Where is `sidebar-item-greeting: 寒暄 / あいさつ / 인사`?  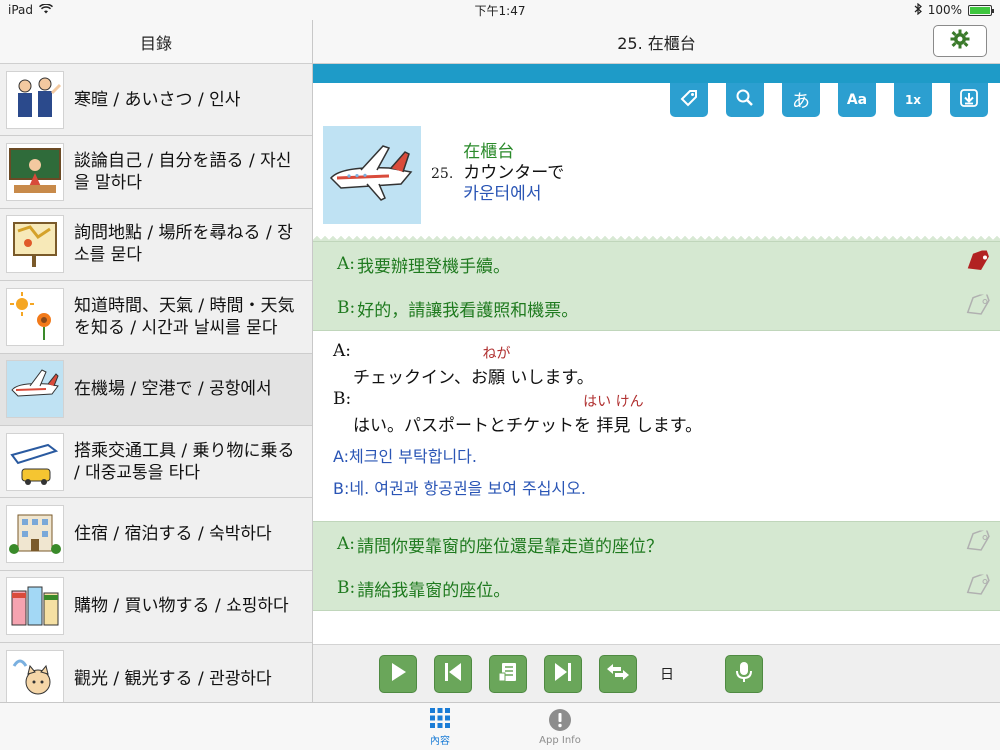 sidebar-item-greeting: 寒暄 / あいさつ / 인사 is located at coordinates (156, 100).